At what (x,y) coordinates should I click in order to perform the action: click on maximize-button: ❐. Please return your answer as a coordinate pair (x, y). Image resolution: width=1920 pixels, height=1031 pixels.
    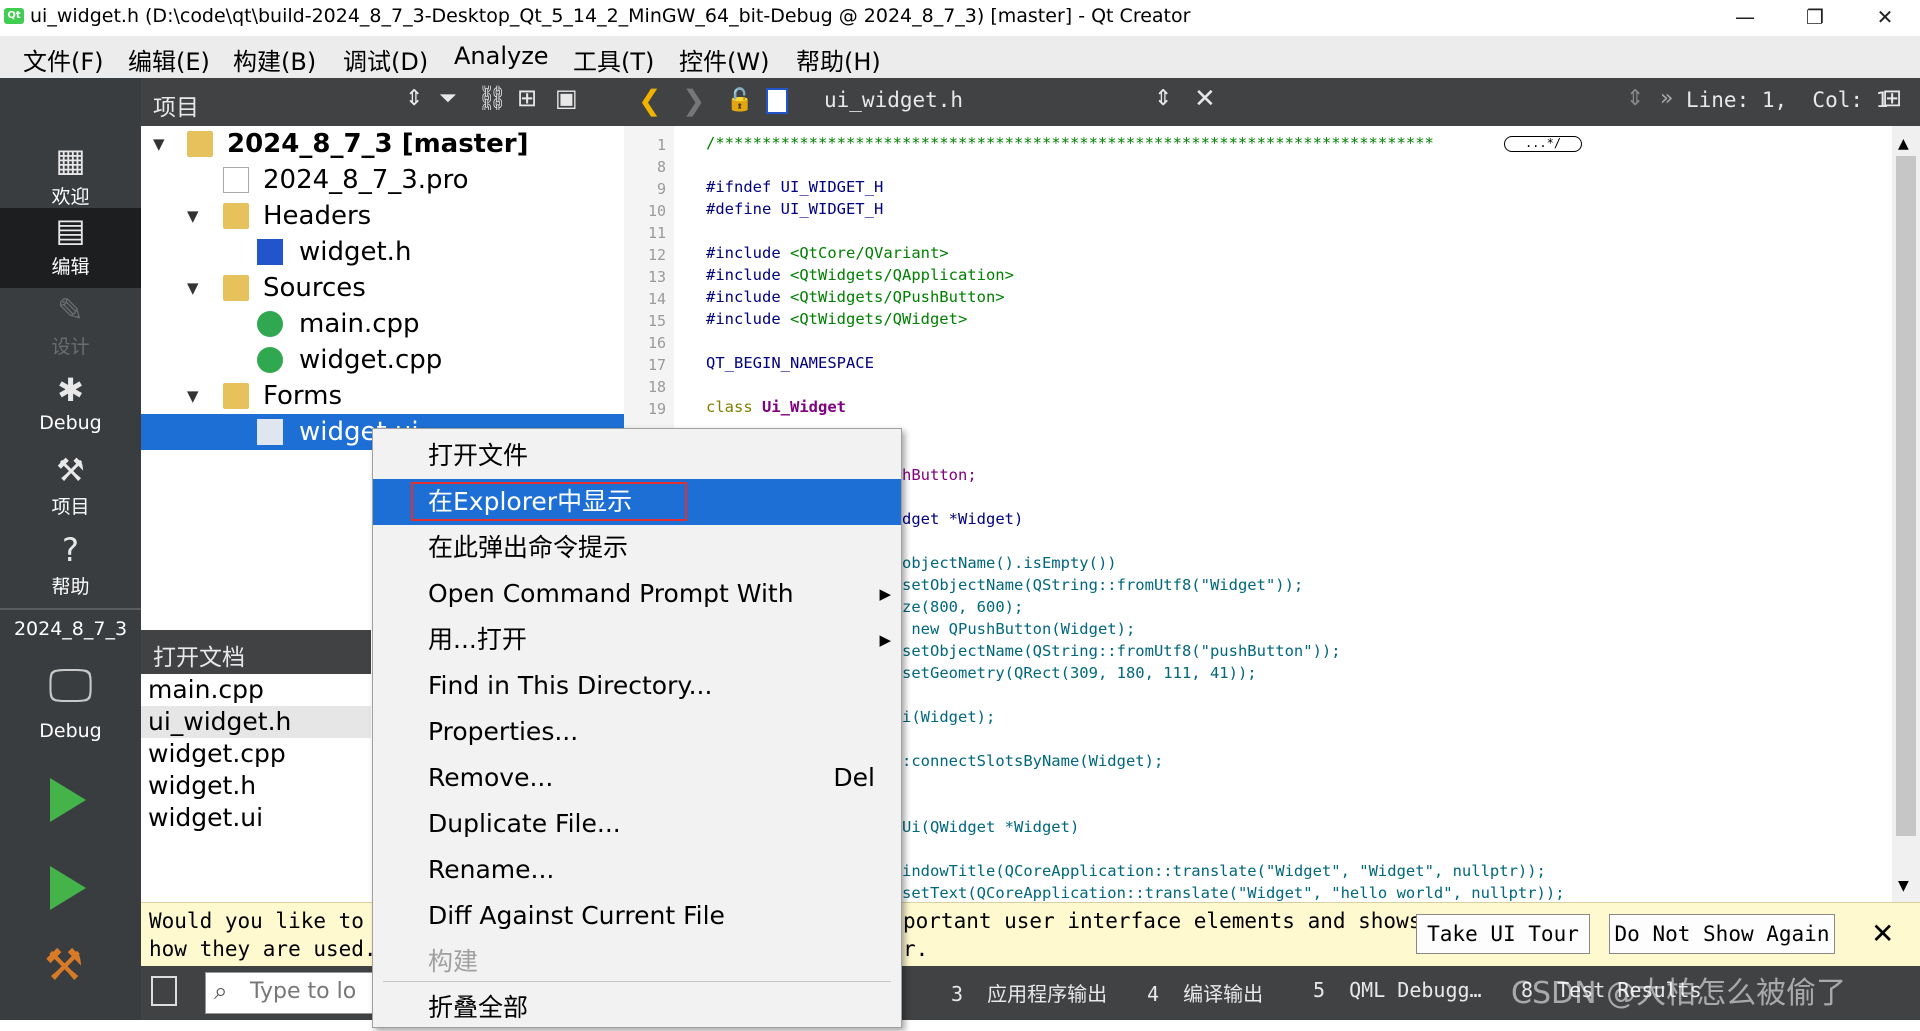
    Looking at the image, I should click on (1815, 17).